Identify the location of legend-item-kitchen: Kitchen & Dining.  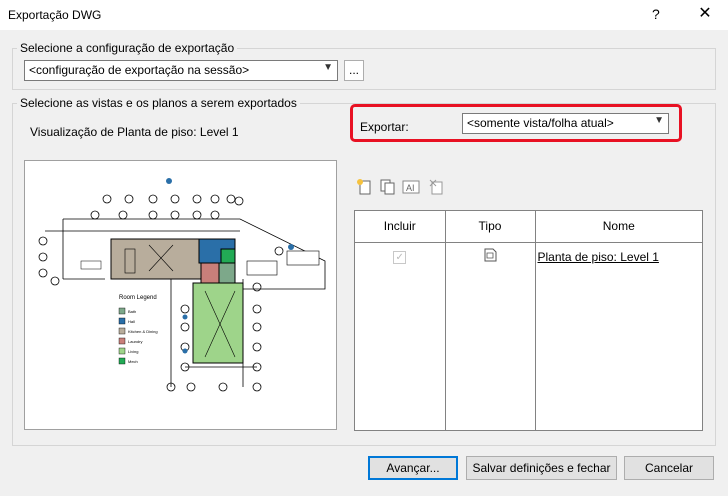
(143, 331).